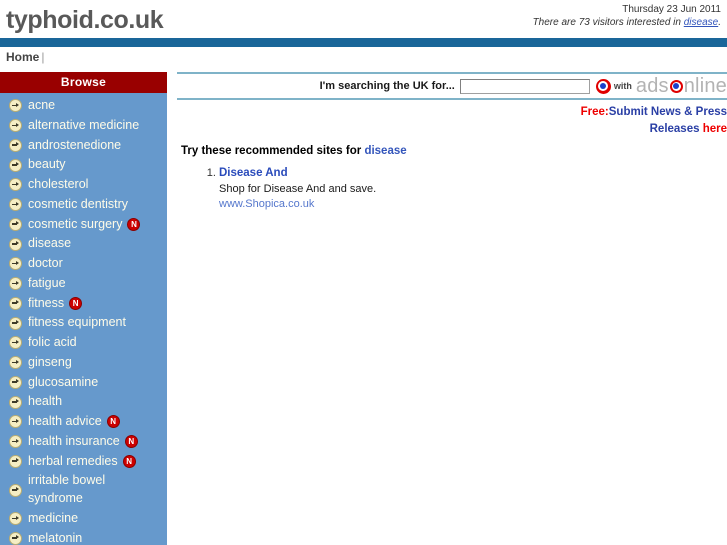  What do you see at coordinates (719, 22) in the screenshot?
I see `visitor-count-suffix: .` at bounding box center [719, 22].